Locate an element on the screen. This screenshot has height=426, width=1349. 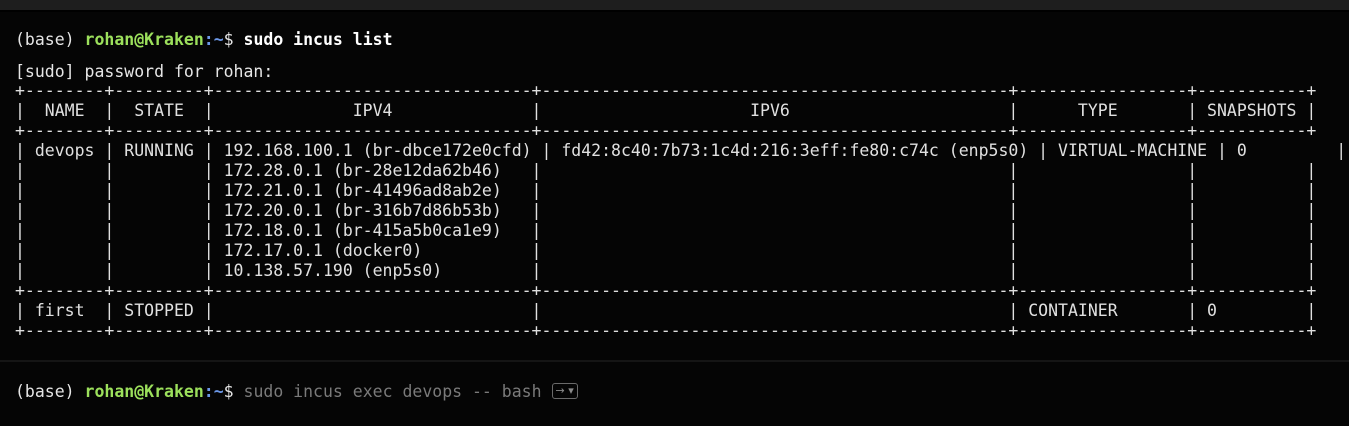
autosuggestion-text: sudo incus exec devops -- bash is located at coordinates (393, 391).